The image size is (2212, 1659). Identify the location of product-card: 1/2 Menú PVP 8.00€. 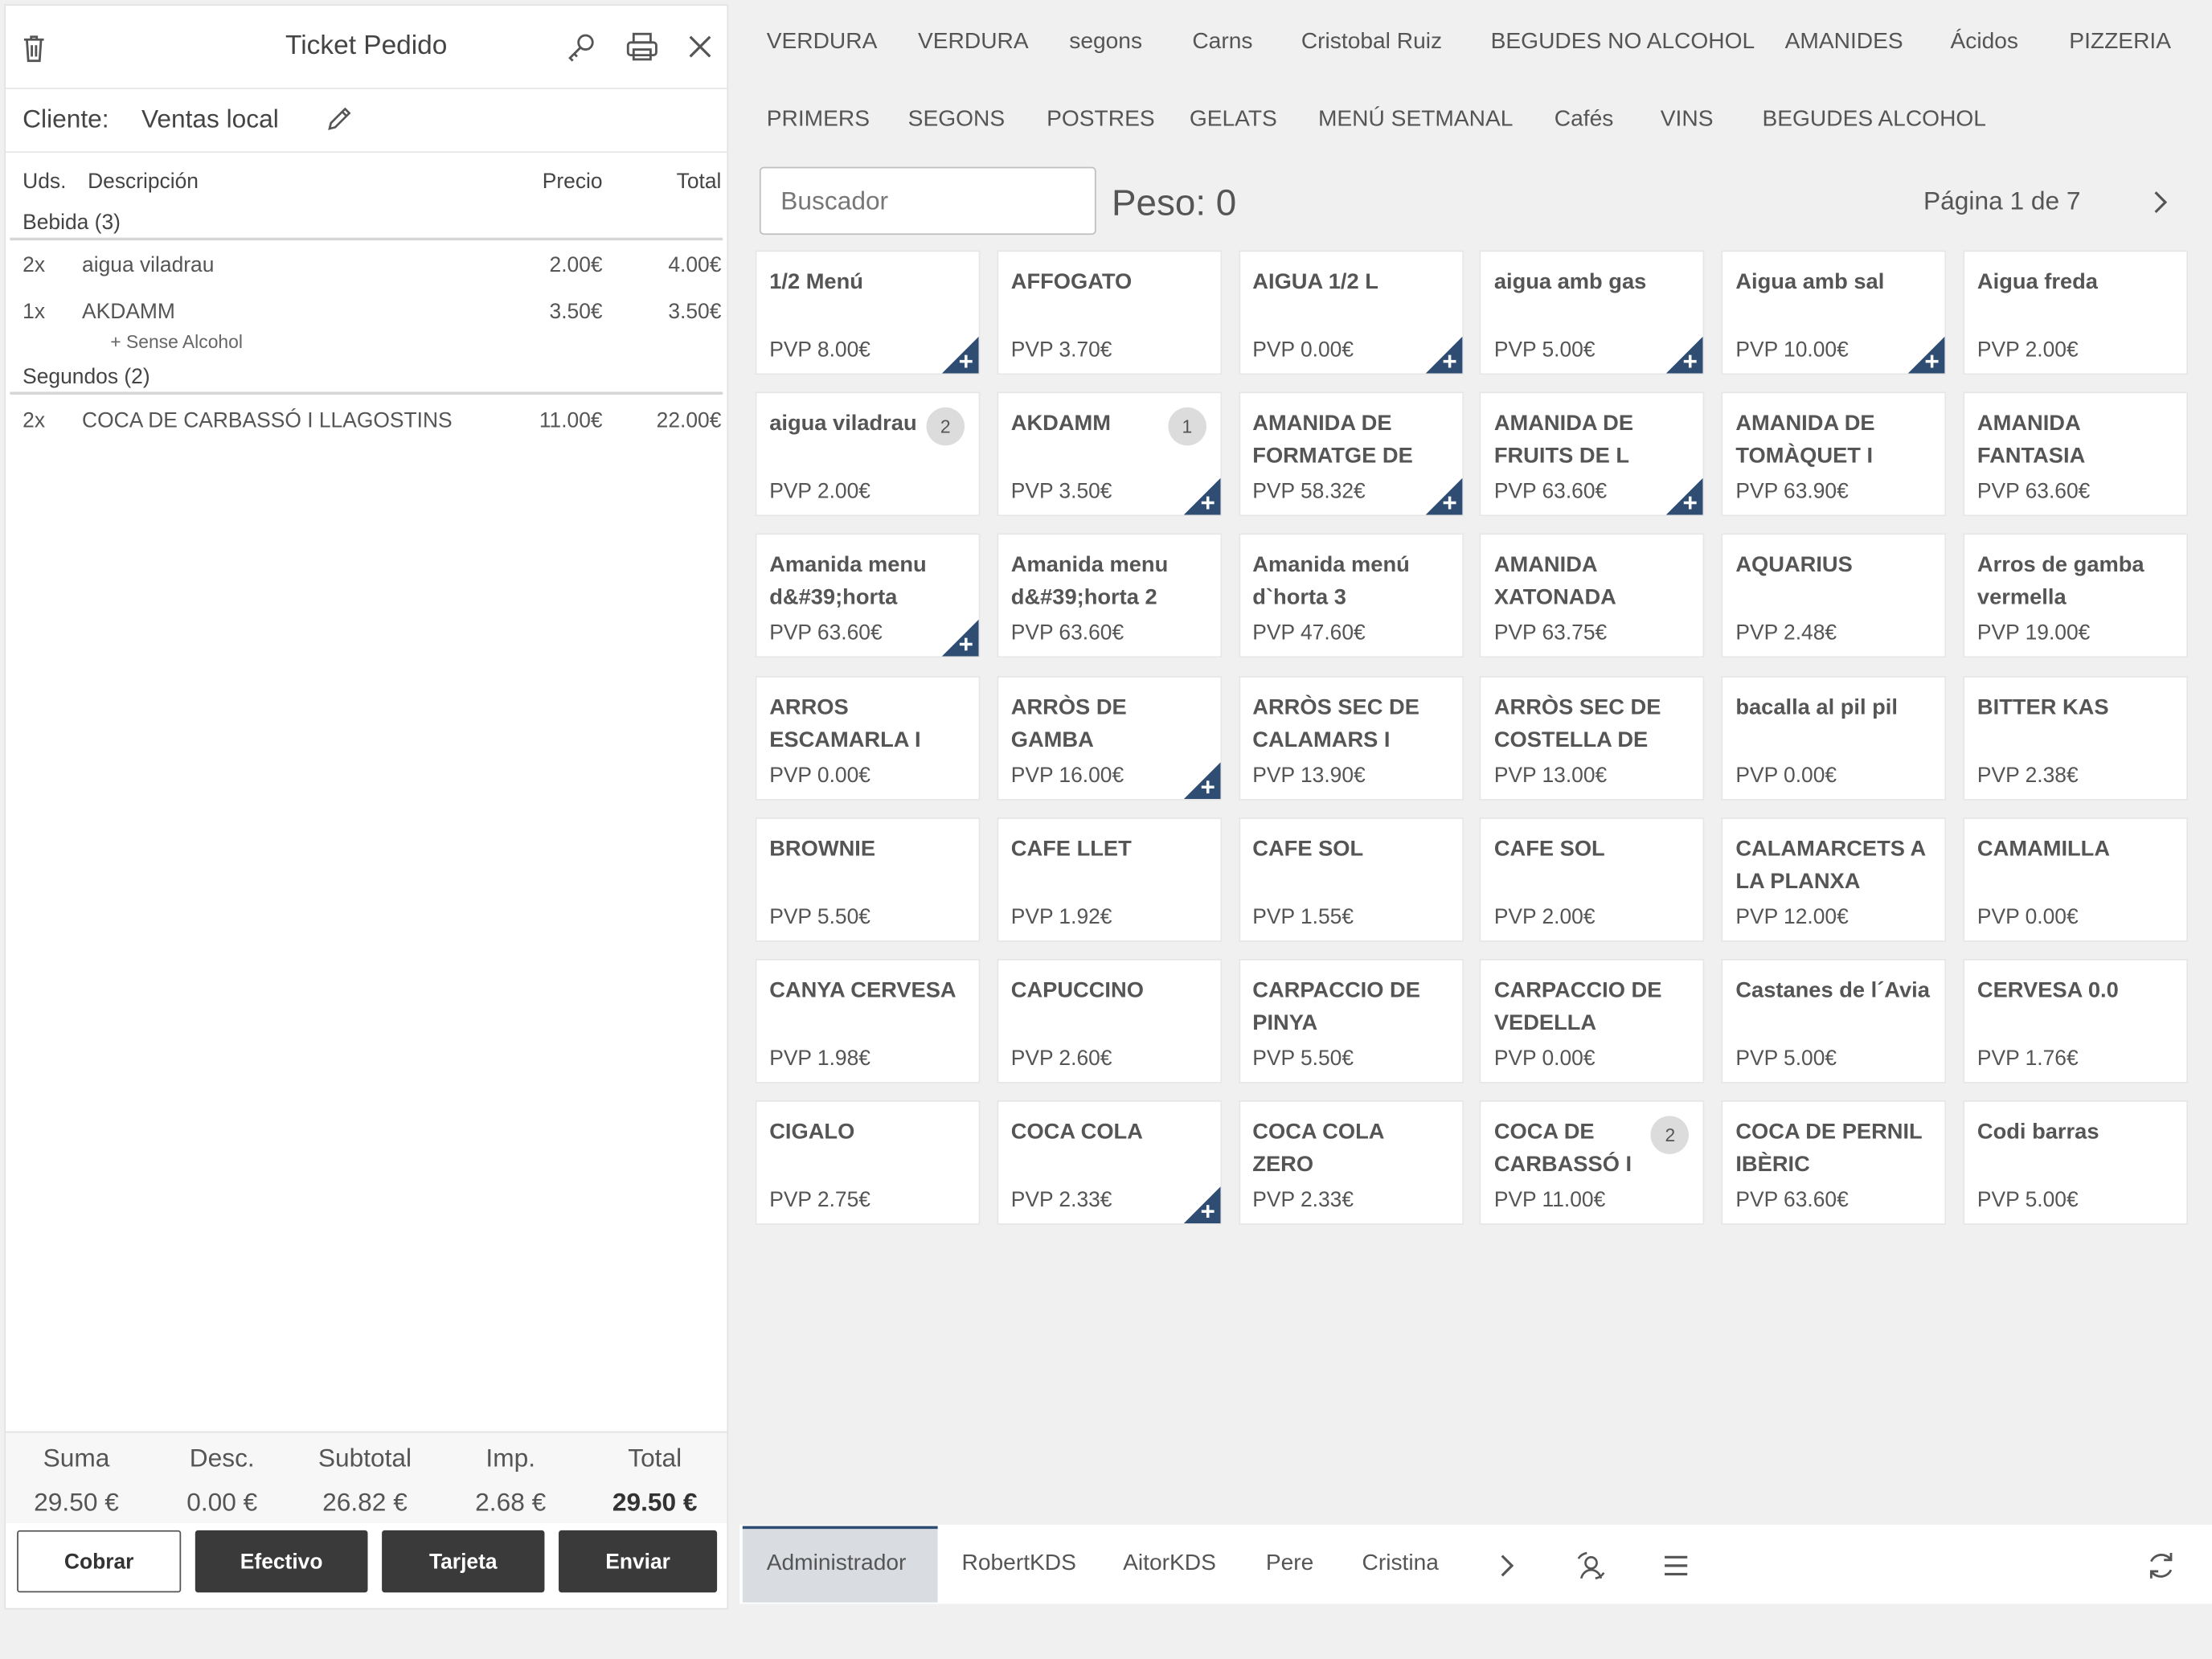
(868, 312).